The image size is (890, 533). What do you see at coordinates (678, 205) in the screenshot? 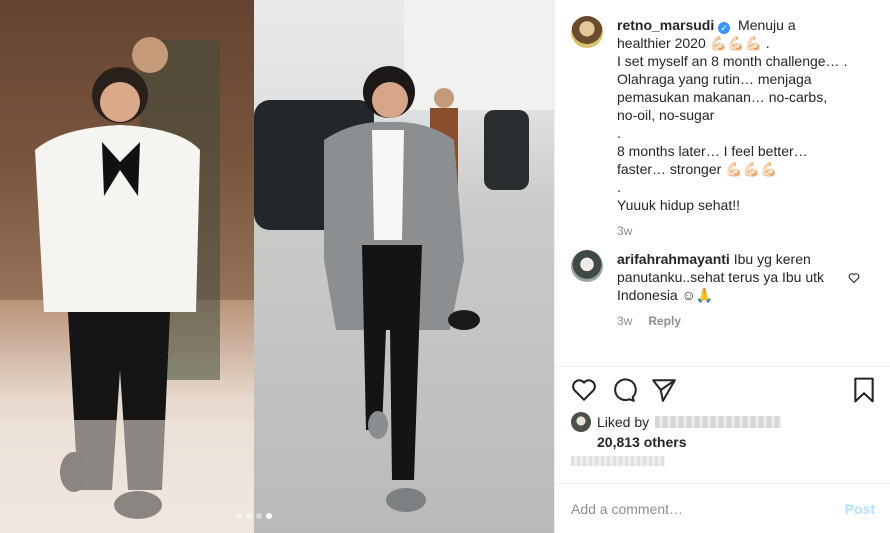
I see `caption-line: Yuuuk hidup sehat!!` at bounding box center [678, 205].